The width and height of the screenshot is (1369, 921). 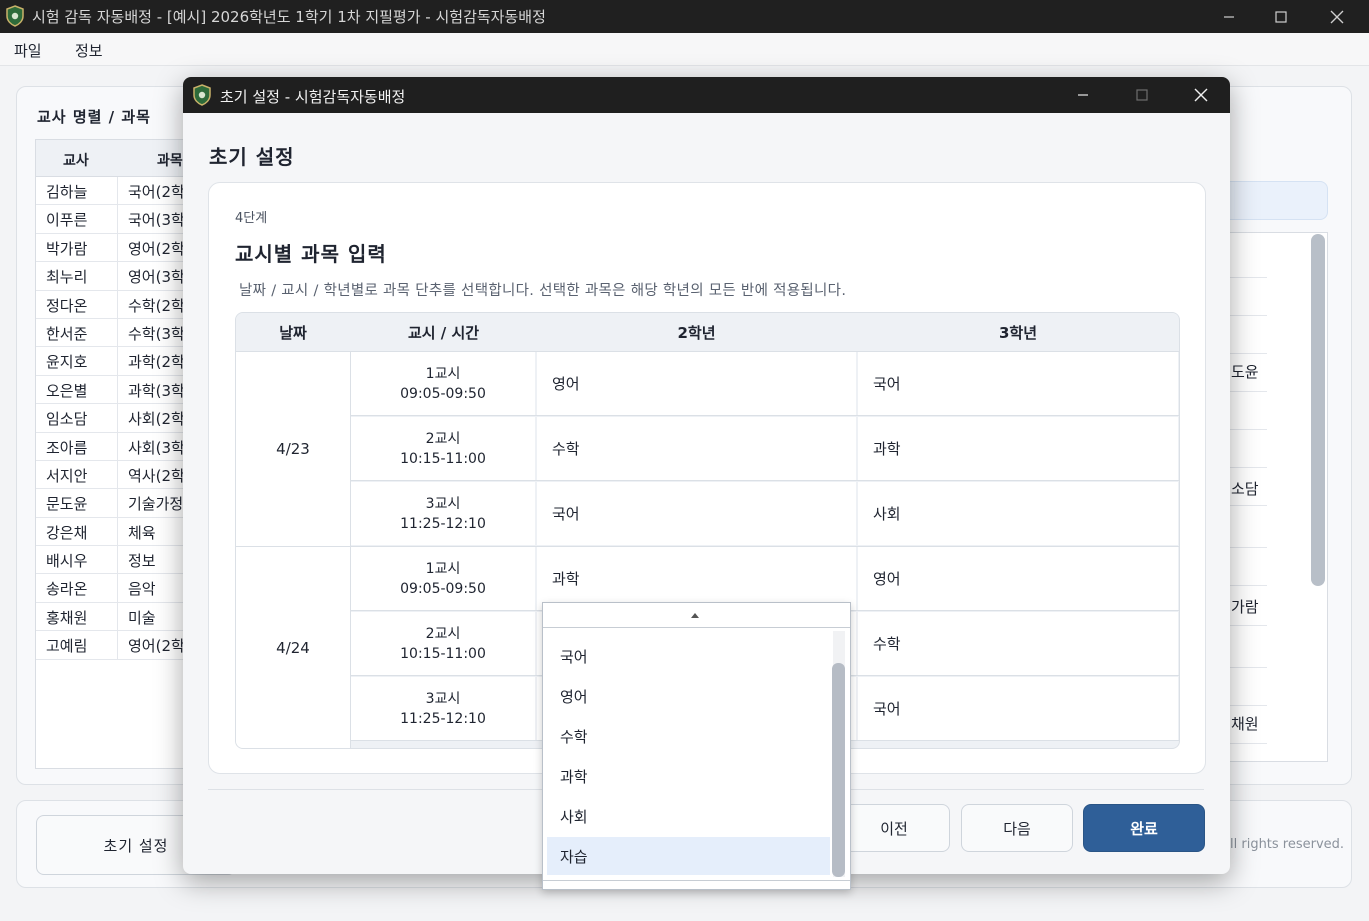 What do you see at coordinates (696, 383) in the screenshot?
I see `grade2-subject-button: 영어` at bounding box center [696, 383].